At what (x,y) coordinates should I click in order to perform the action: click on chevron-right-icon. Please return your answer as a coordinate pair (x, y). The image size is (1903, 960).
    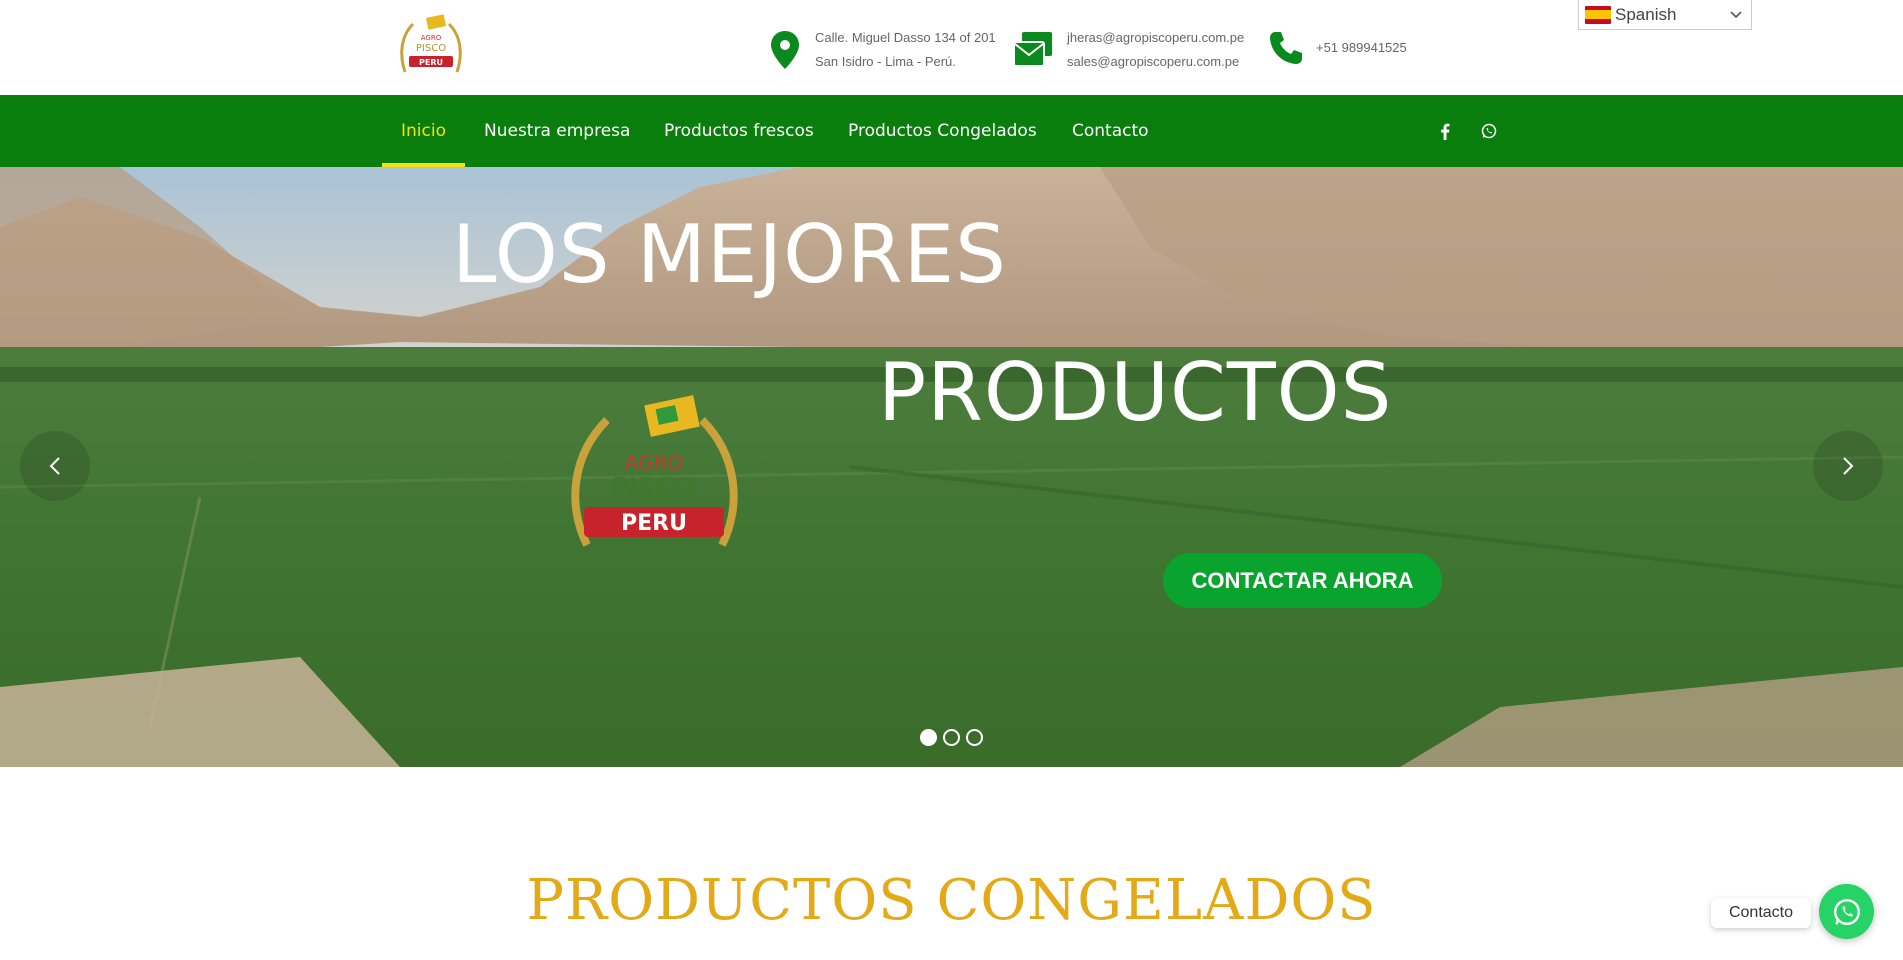
    Looking at the image, I should click on (1848, 466).